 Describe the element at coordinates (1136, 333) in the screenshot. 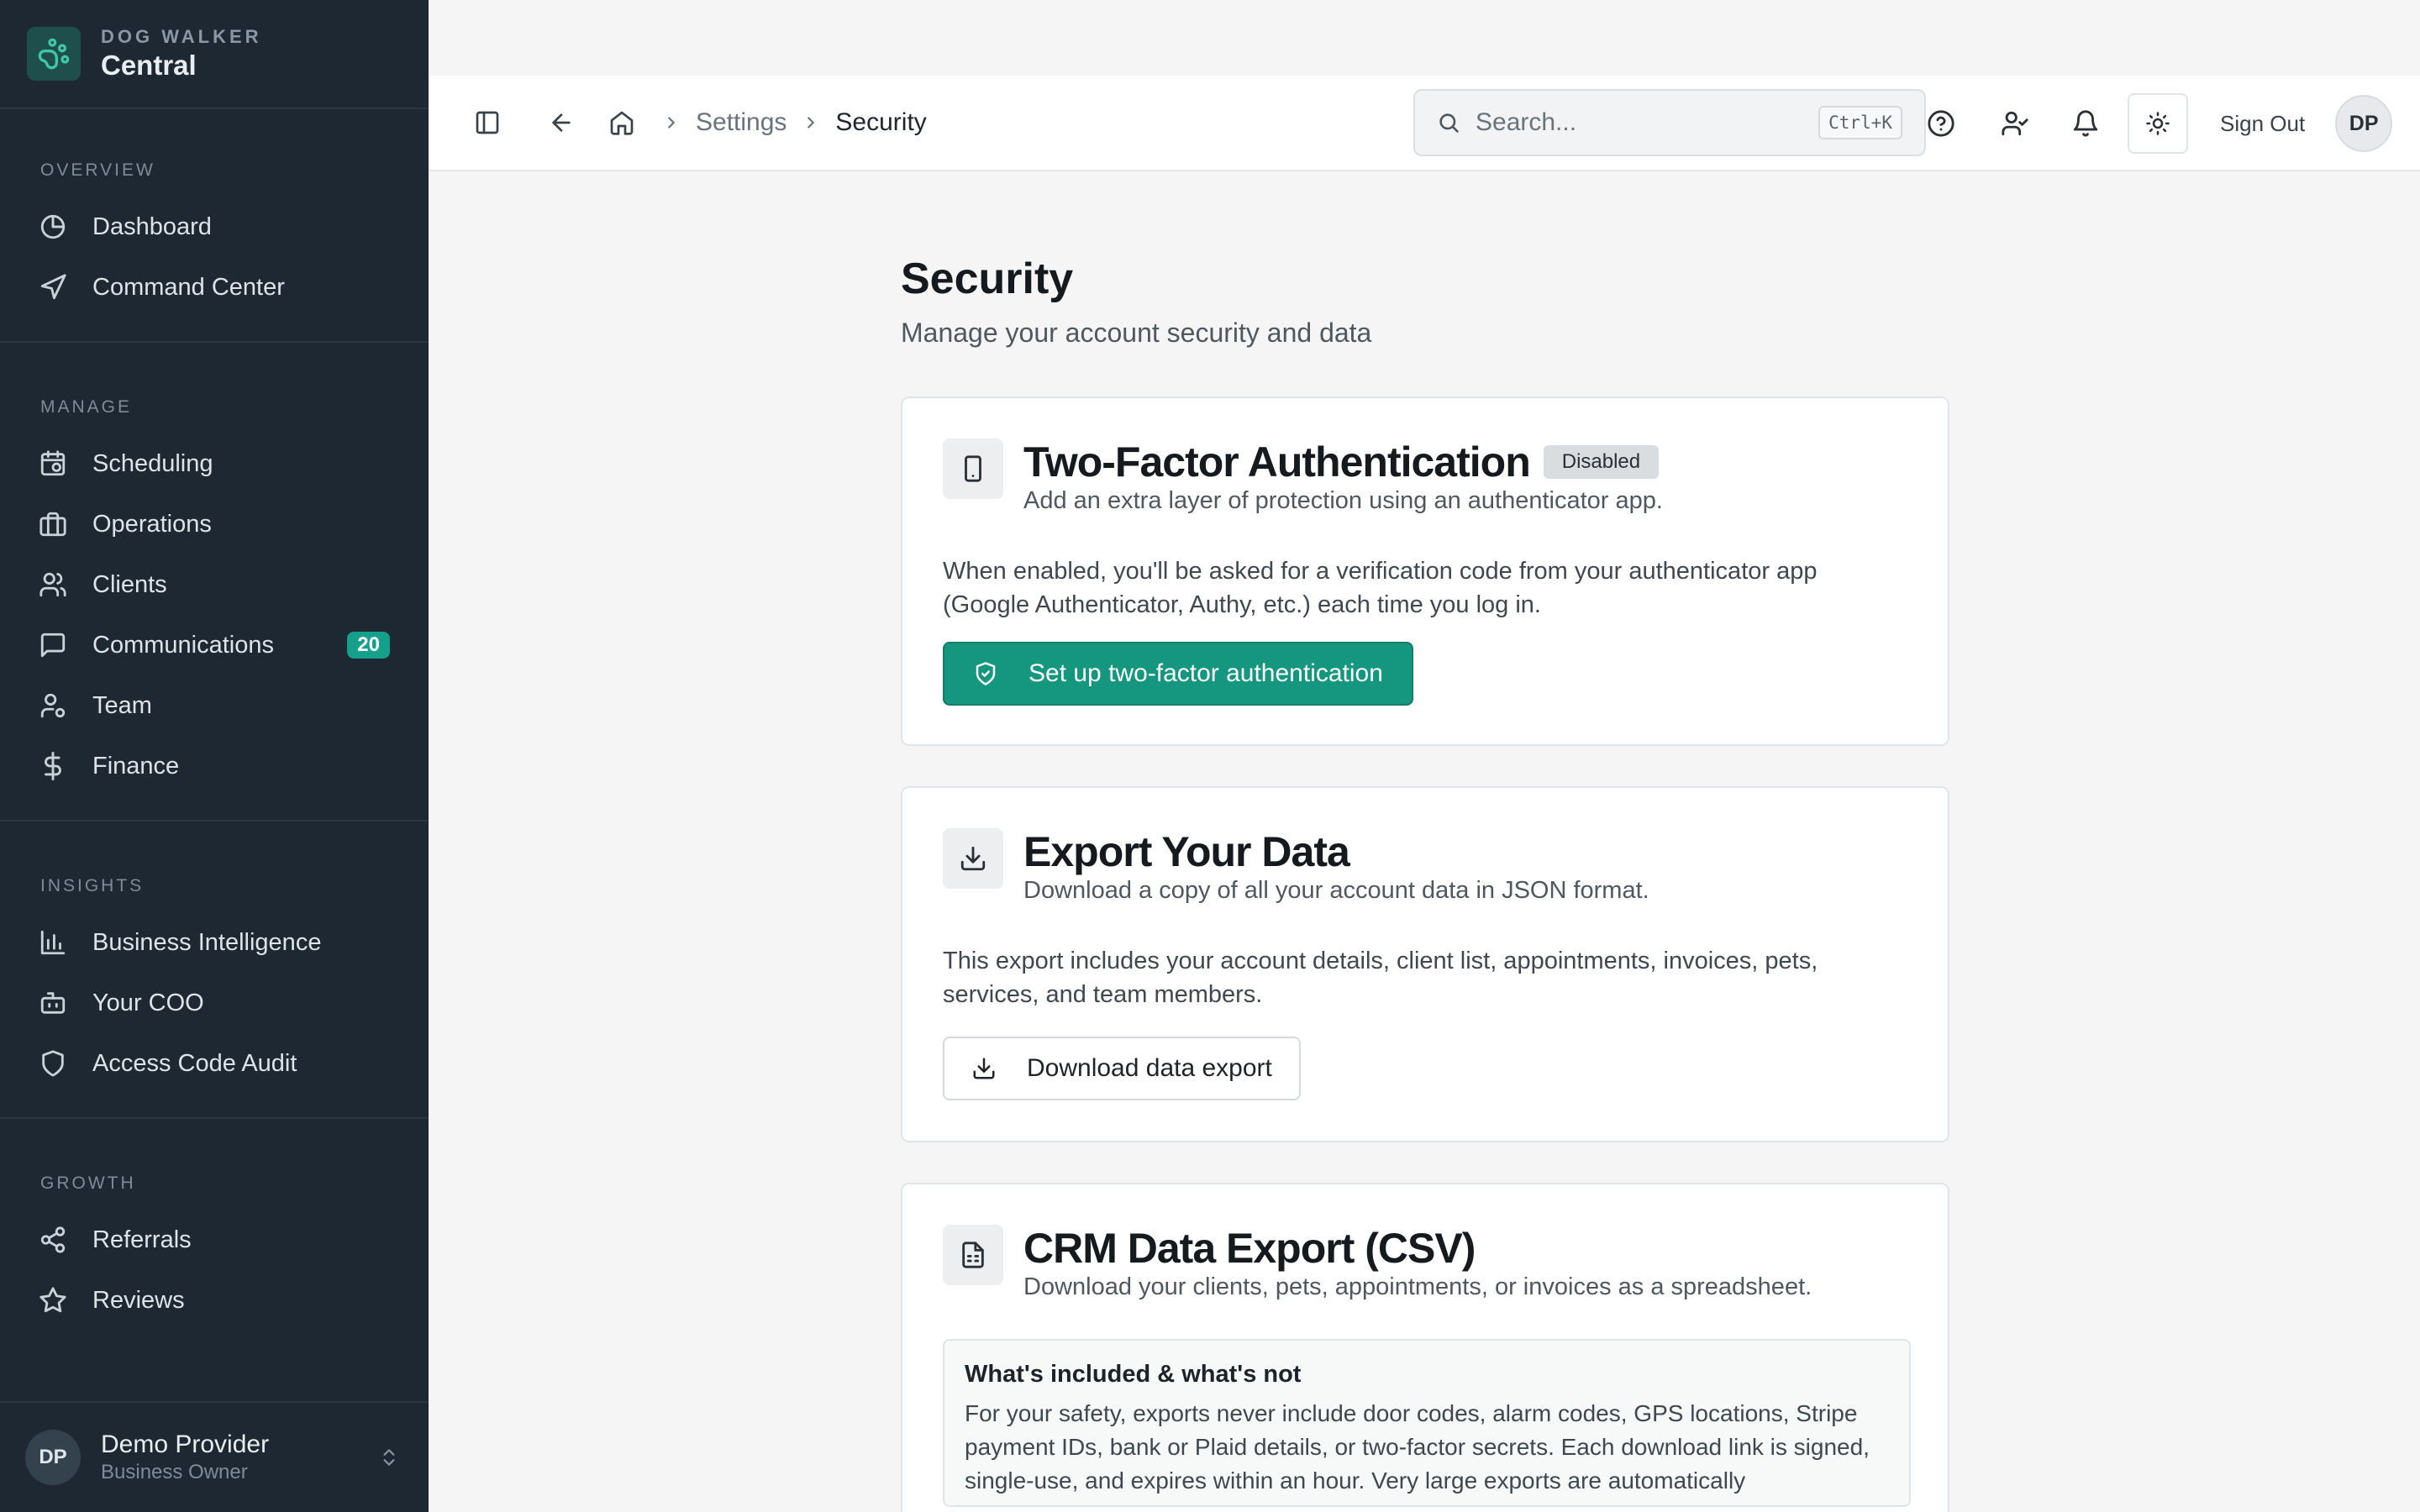

I see `page-subtitle: Manage your account security and data` at that location.